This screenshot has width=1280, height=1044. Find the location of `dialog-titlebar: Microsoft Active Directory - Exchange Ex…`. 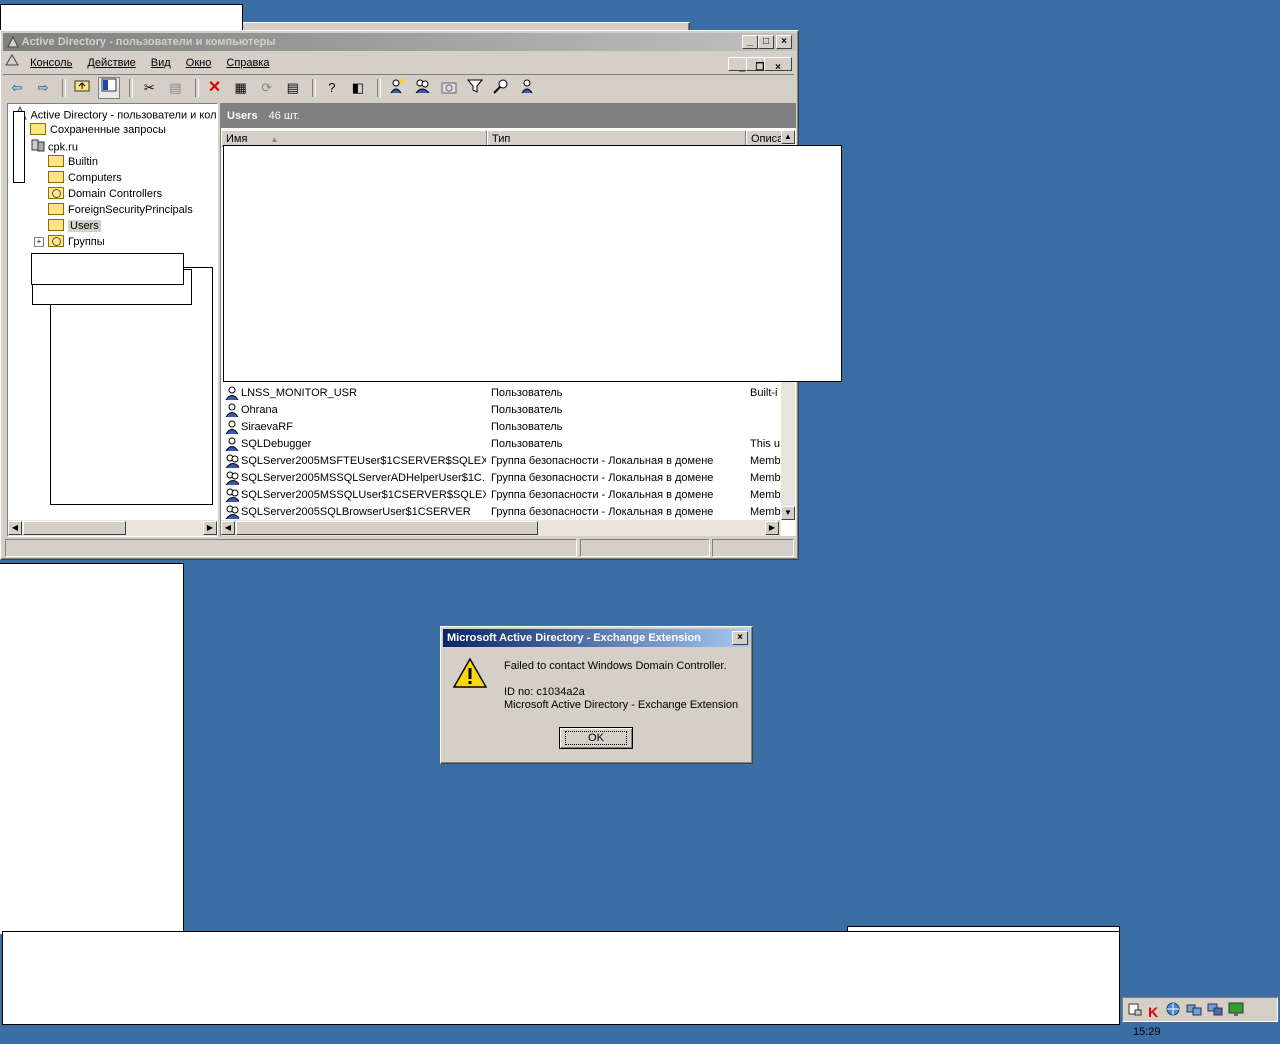

dialog-titlebar: Microsoft Active Directory - Exchange Ex… is located at coordinates (596, 638).